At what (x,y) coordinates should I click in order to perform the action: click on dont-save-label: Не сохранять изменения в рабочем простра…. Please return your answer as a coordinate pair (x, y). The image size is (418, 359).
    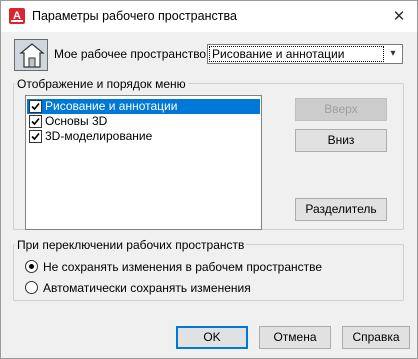
    Looking at the image, I should click on (182, 267).